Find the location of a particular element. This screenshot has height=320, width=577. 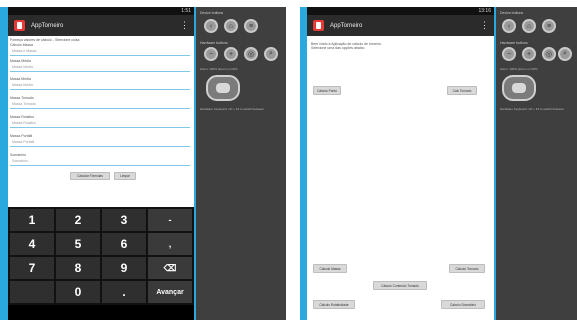

key-4: 4 is located at coordinates (32, 244).